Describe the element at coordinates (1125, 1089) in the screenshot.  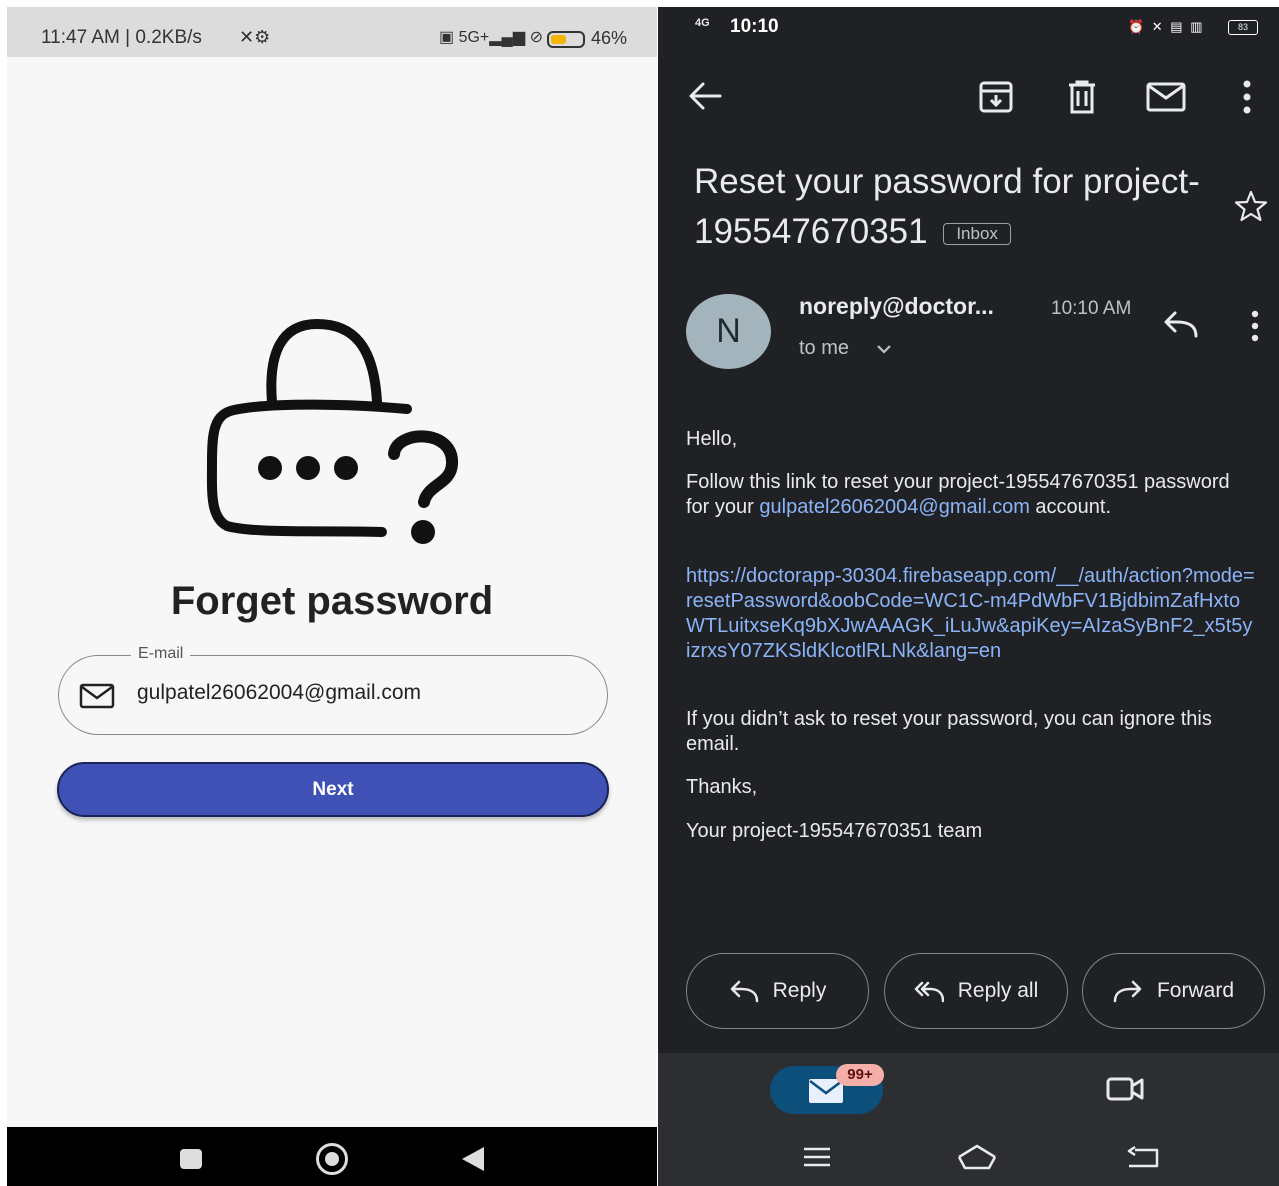
I see `video-camera-icon` at that location.